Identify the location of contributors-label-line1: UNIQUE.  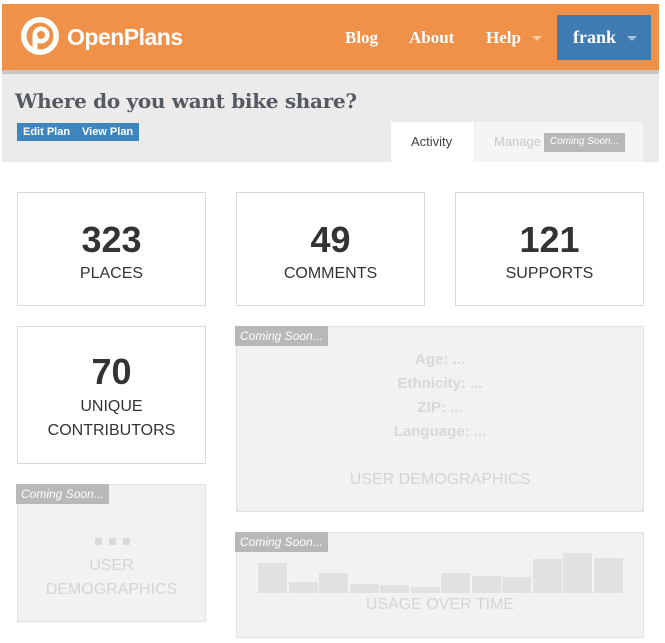
(111, 406).